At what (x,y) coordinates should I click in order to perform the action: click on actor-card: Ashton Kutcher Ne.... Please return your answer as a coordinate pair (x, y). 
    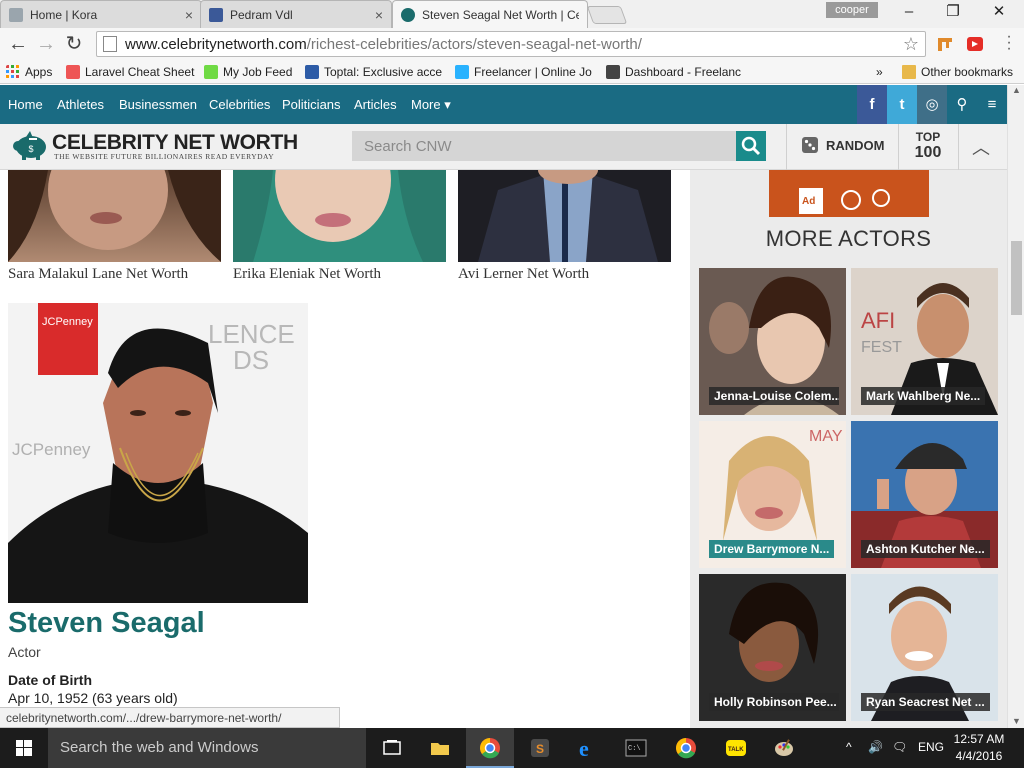
    Looking at the image, I should click on (924, 494).